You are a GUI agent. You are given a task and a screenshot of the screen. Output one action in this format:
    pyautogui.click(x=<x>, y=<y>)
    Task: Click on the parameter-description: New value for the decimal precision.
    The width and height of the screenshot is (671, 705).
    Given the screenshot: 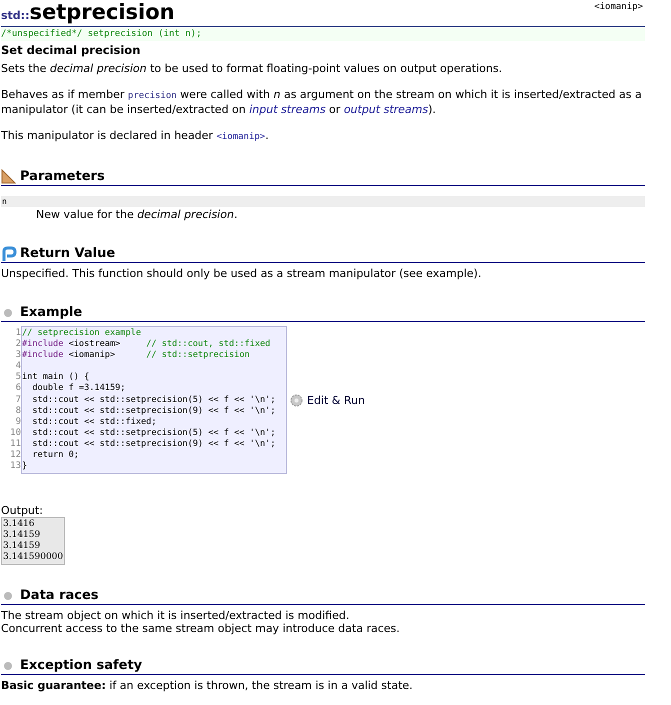 What is the action you would take?
    pyautogui.click(x=136, y=214)
    